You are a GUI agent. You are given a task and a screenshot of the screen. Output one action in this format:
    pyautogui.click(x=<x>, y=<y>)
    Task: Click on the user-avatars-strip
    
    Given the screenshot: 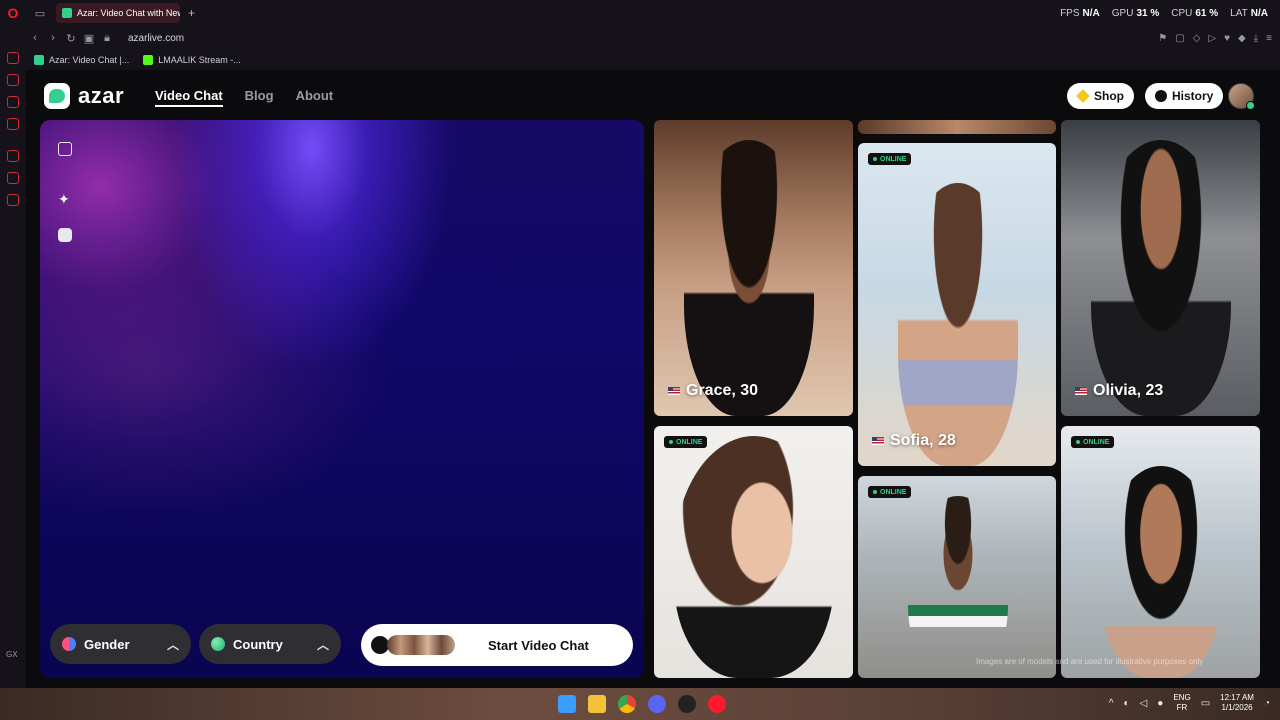 What is the action you would take?
    pyautogui.click(x=421, y=645)
    